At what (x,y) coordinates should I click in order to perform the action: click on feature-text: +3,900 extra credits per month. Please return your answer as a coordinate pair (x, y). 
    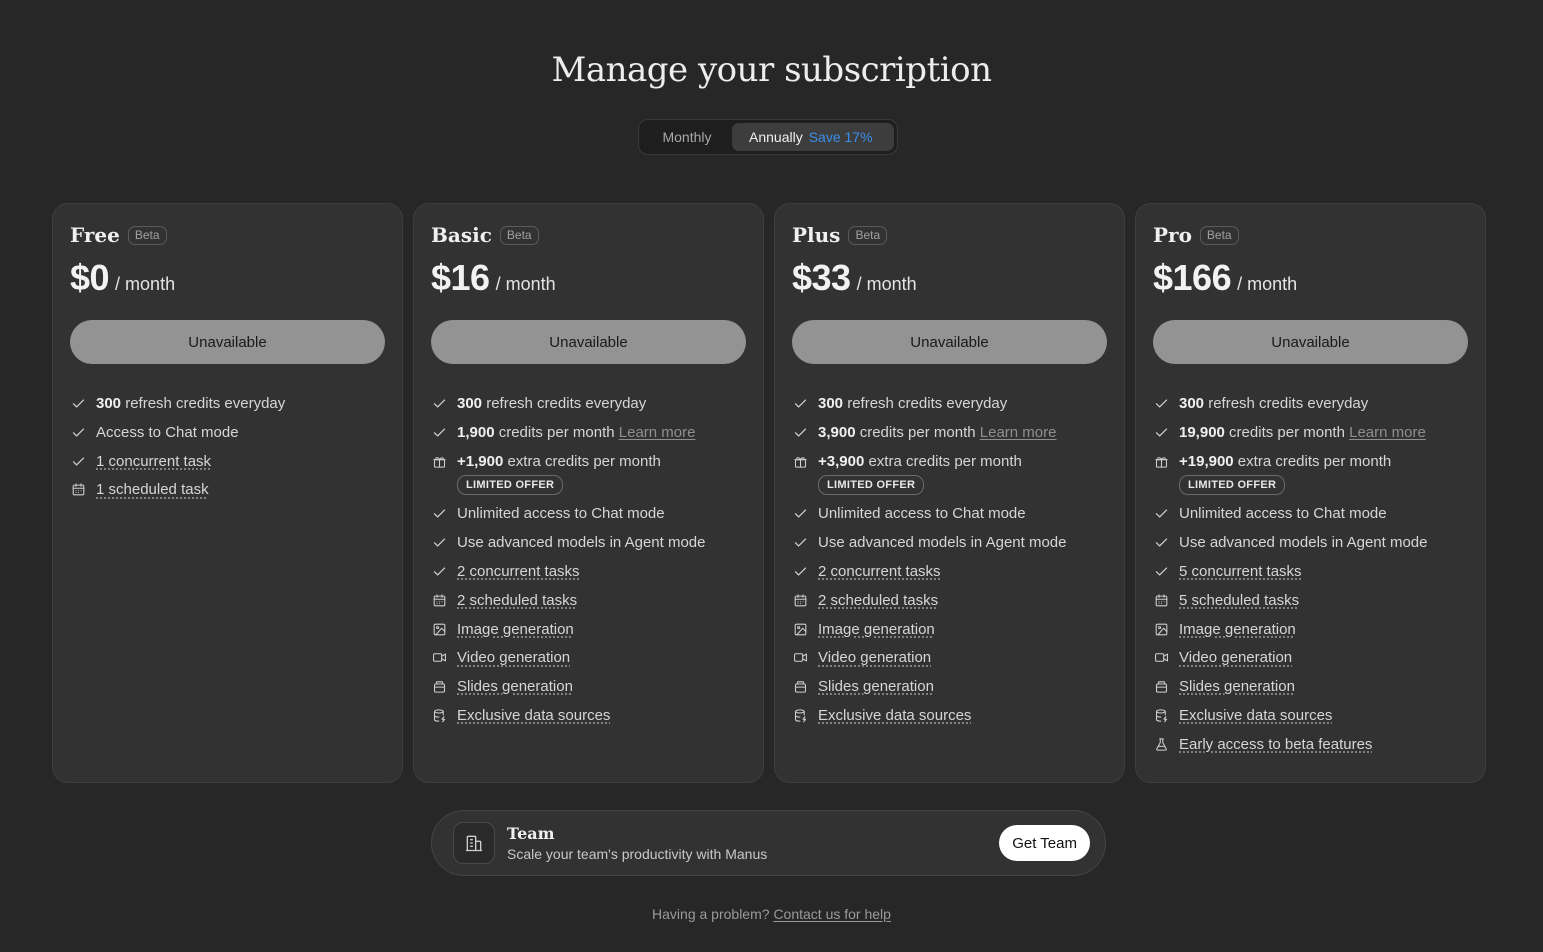
    Looking at the image, I should click on (920, 461).